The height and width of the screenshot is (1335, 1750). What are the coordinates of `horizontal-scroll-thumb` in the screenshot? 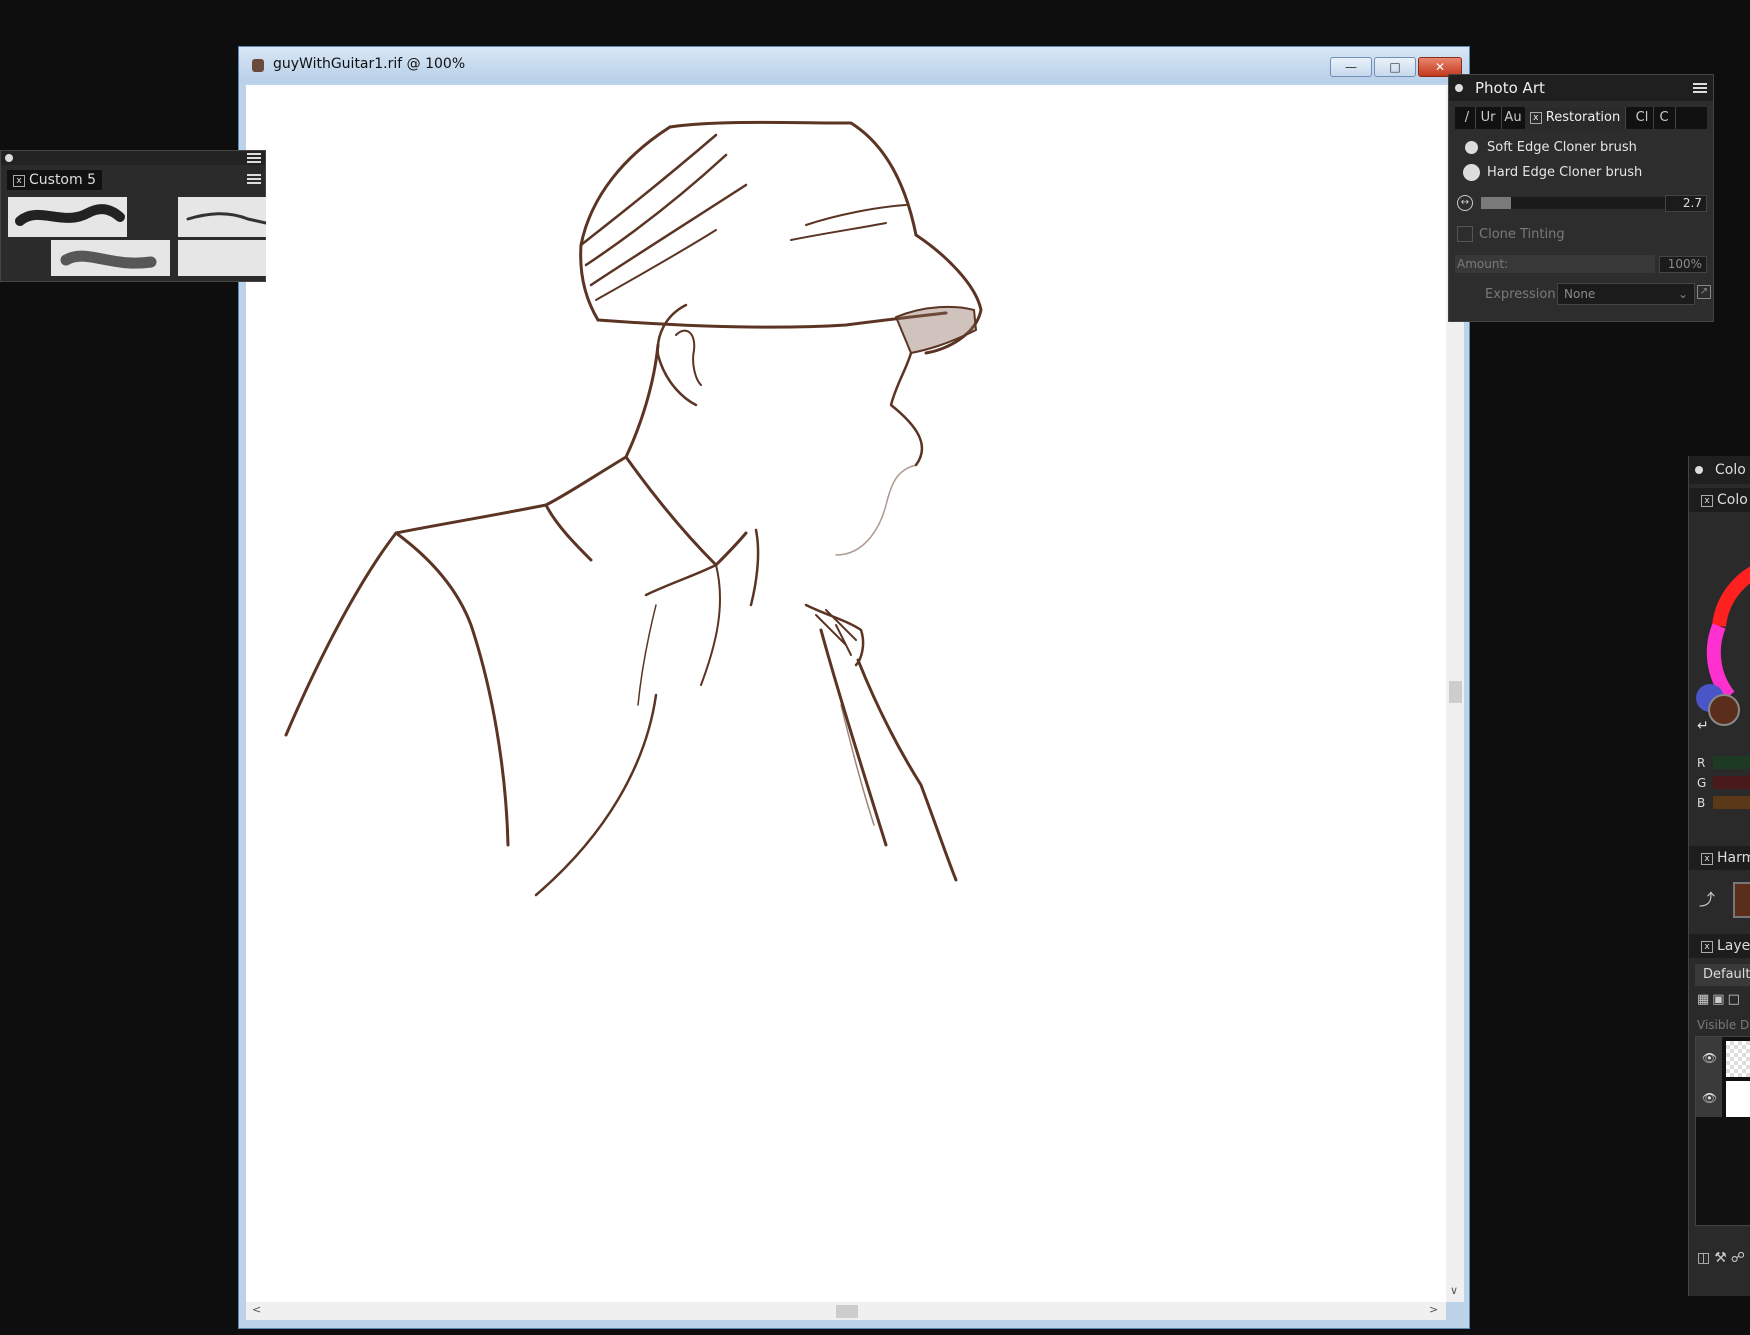 It's located at (847, 1311).